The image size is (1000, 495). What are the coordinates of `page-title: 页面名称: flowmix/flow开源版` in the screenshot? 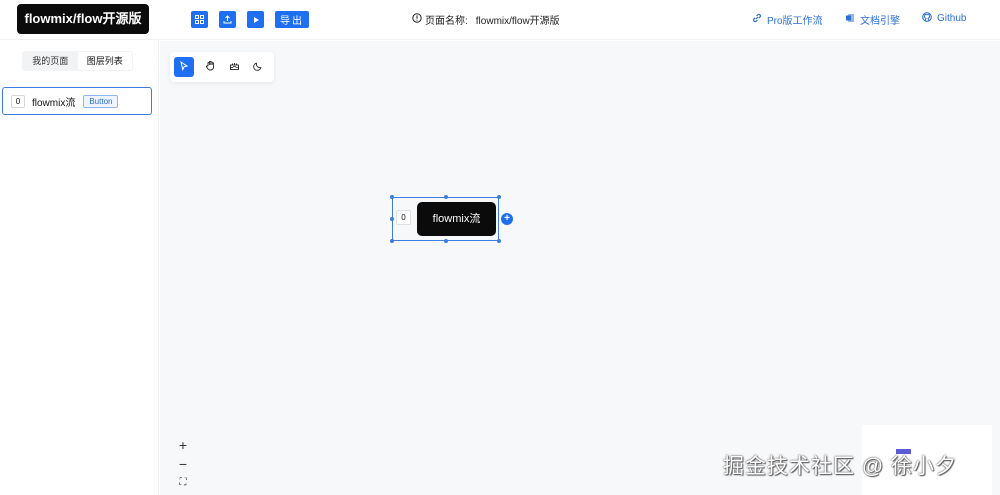 It's located at (486, 19).